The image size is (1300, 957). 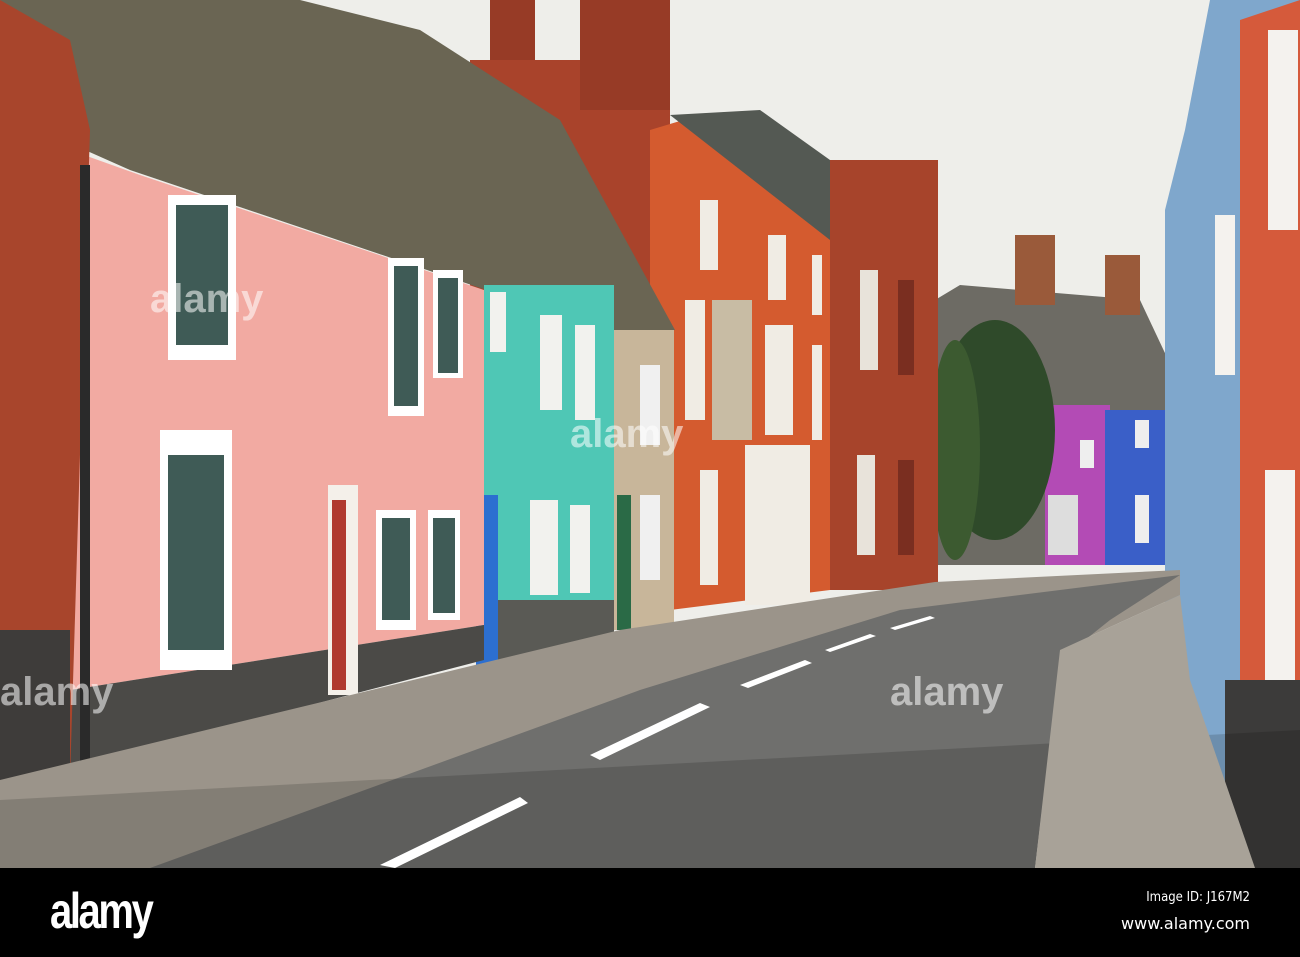 I want to click on alamy-logo: alamy, so click(x=102, y=911).